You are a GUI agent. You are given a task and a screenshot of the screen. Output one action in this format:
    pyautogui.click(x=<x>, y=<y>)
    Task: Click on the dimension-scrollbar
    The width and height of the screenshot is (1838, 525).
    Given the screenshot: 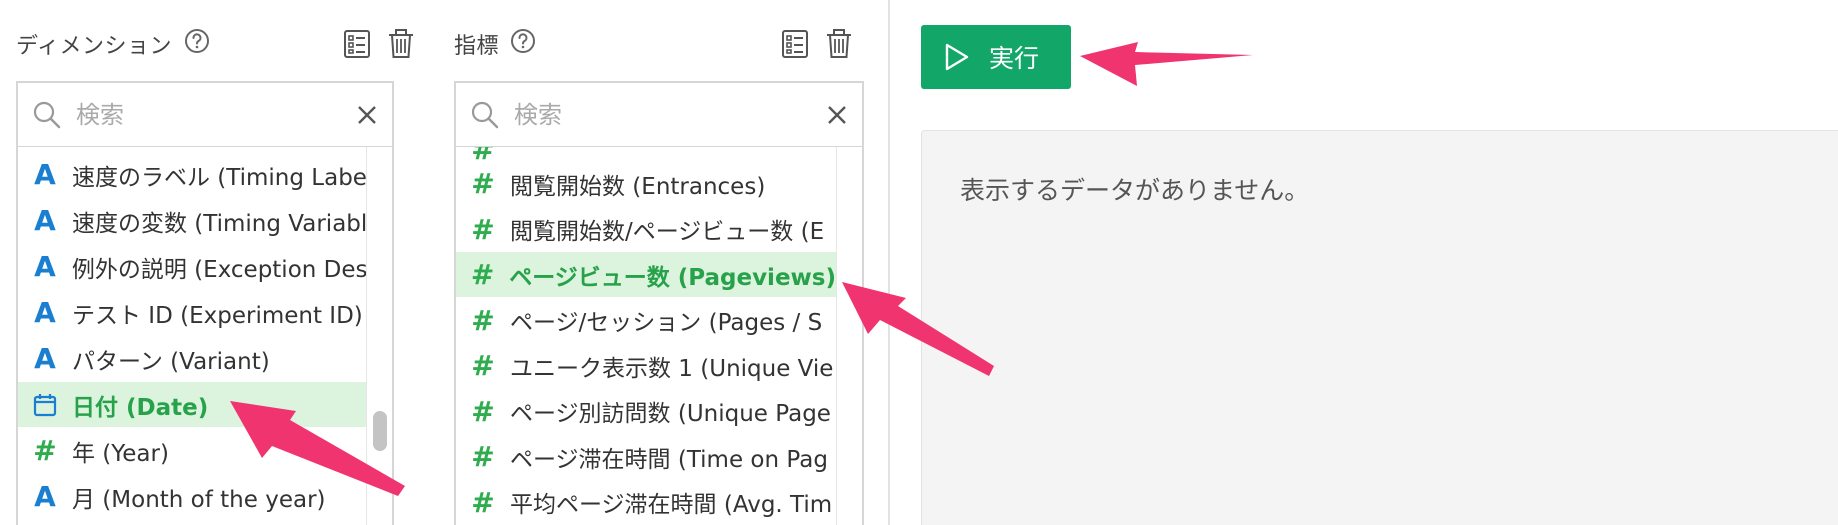 What is the action you would take?
    pyautogui.click(x=379, y=336)
    